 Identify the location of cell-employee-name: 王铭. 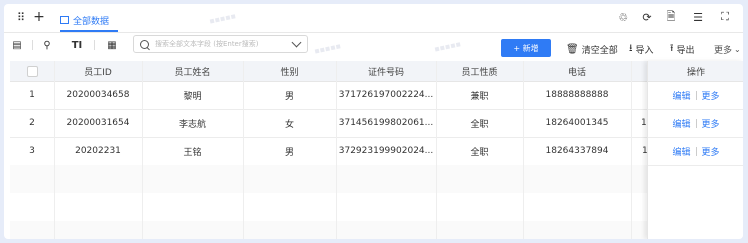
(192, 152).